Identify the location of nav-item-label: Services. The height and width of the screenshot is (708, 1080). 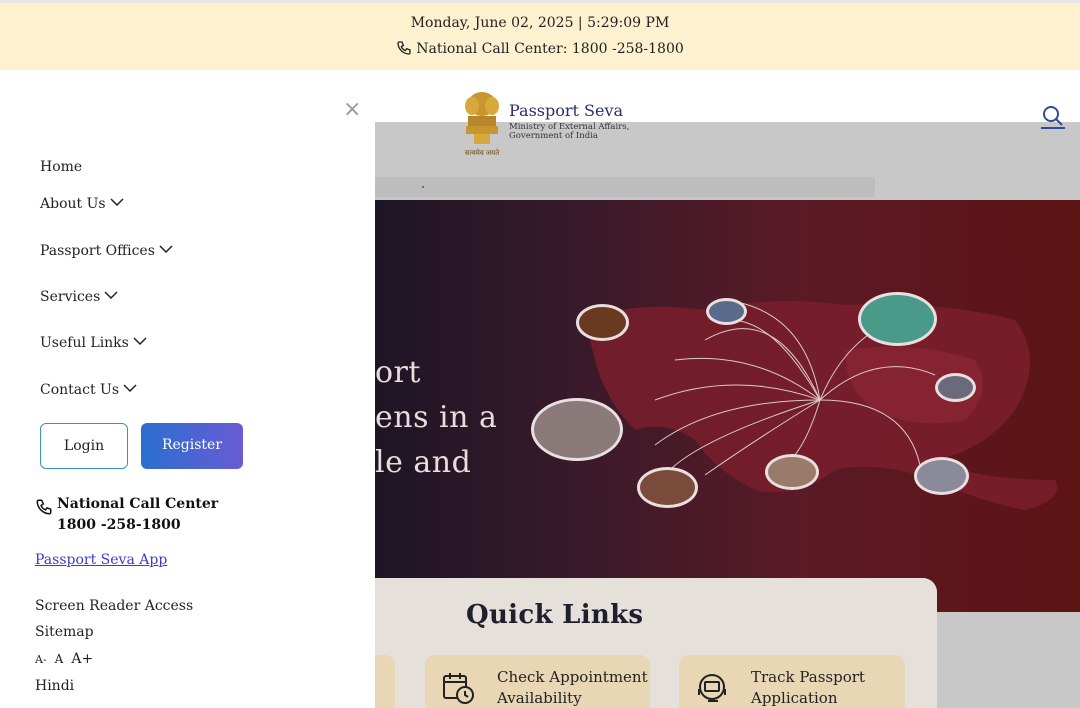
(70, 297).